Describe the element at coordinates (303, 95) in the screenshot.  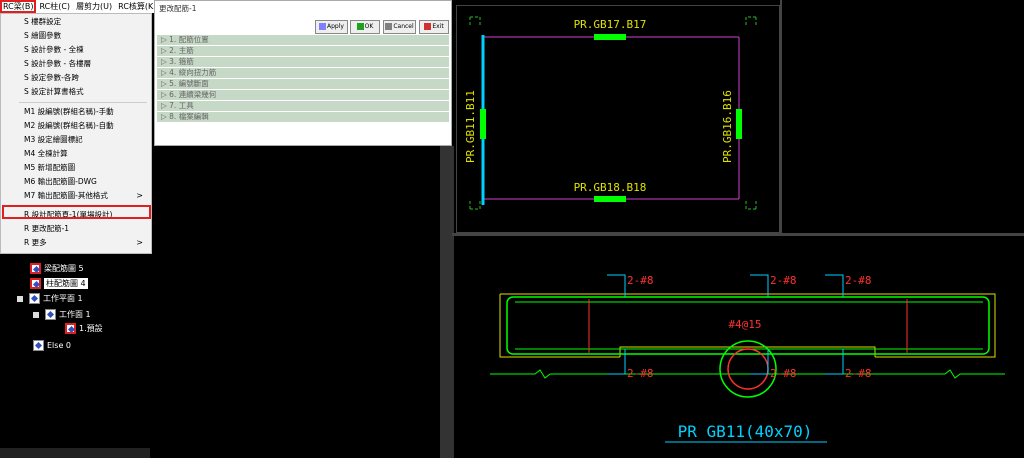
I see `section-continuous-beam: ▷ 6. 連續梁幾何` at that location.